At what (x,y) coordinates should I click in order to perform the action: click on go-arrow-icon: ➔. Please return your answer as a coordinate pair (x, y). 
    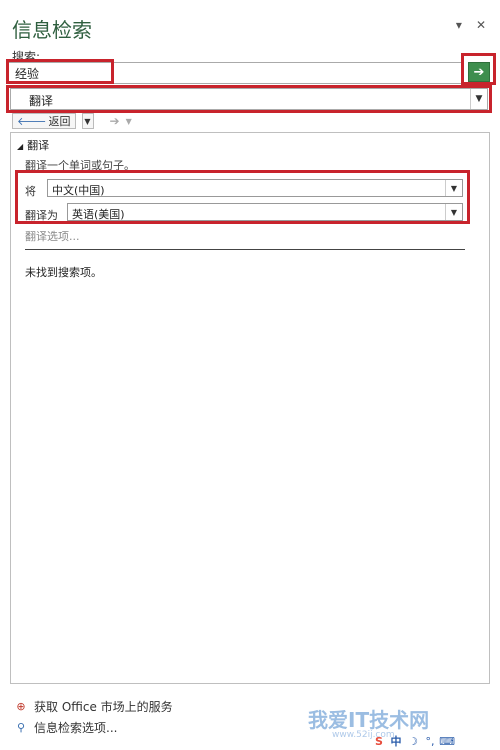
    Looking at the image, I should click on (479, 72).